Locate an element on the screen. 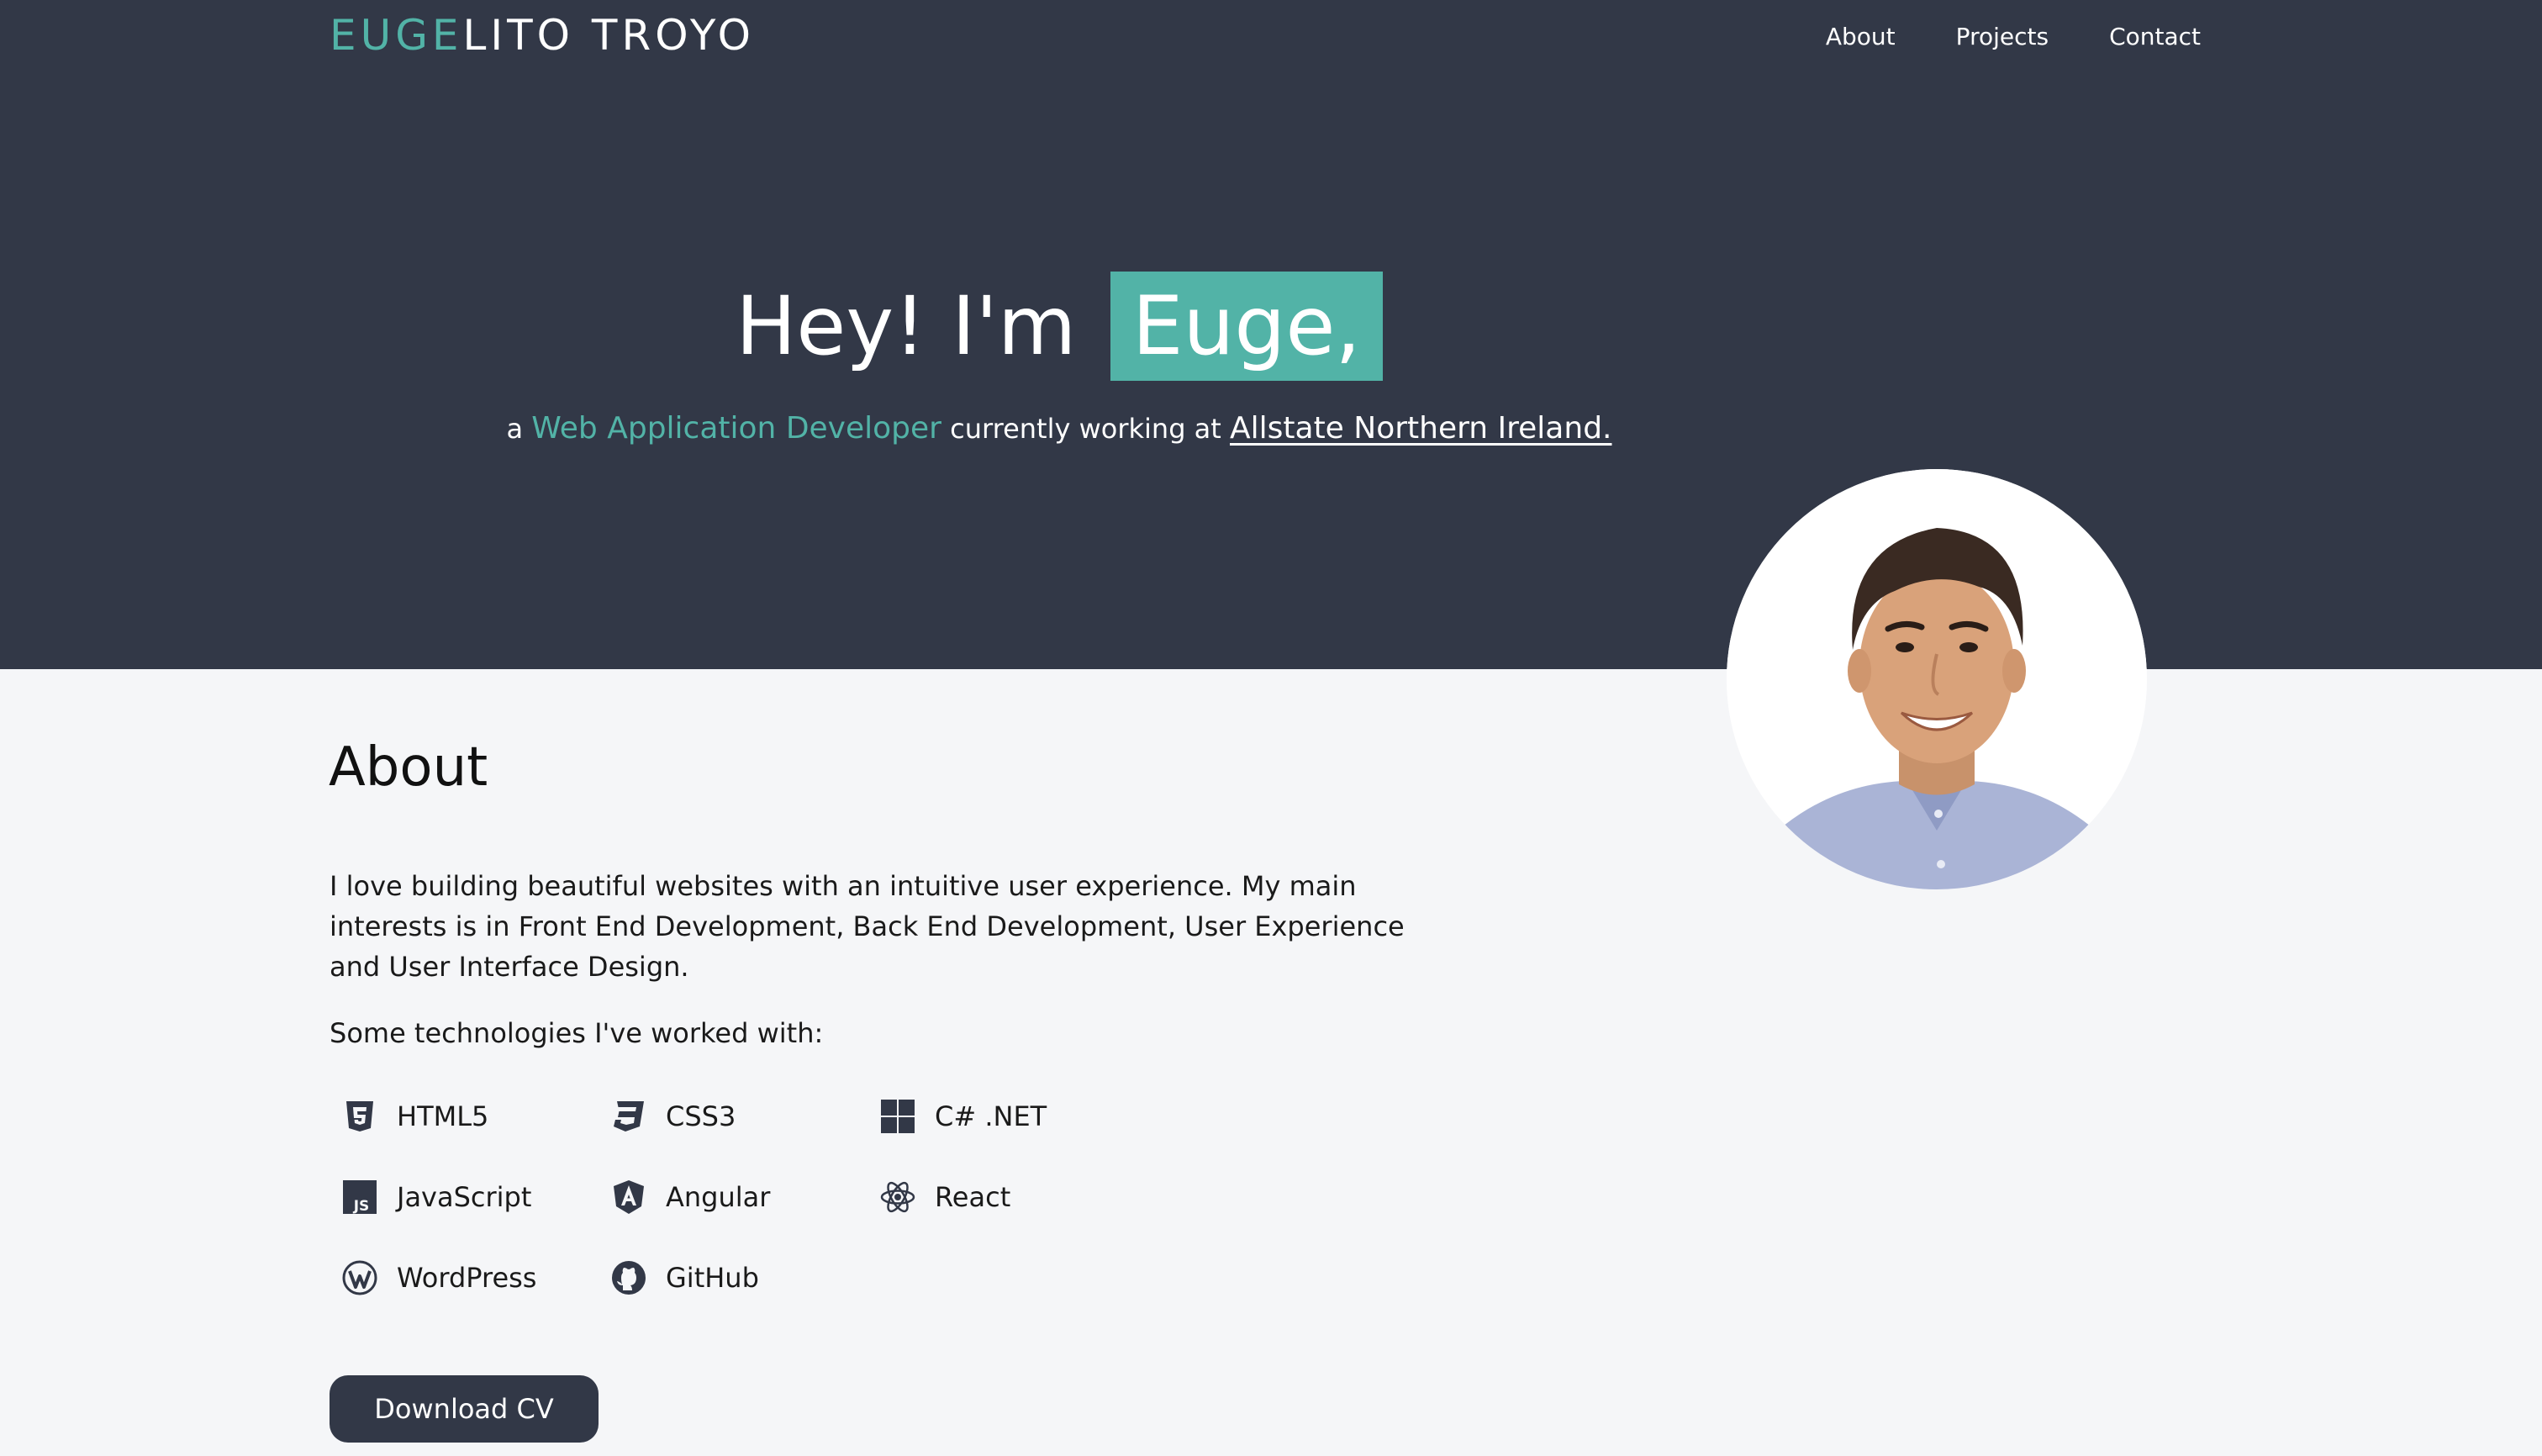 The image size is (2542, 1456). main-nav: About Projects Contact is located at coordinates (1983, 36).